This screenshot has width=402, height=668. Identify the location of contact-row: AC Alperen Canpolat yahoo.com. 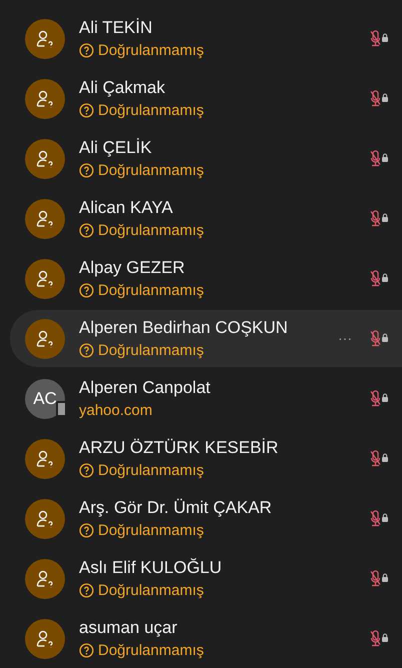
(206, 398).